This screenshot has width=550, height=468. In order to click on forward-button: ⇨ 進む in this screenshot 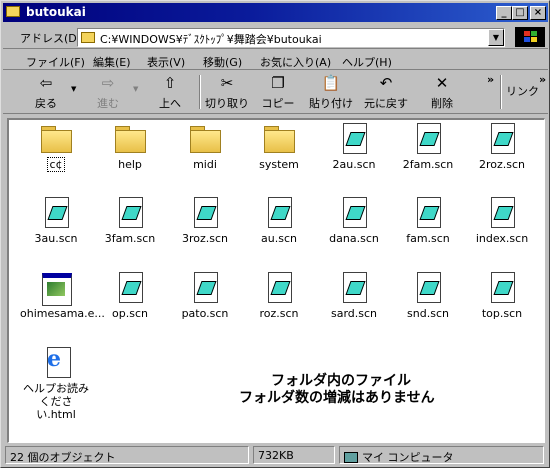, I will do `click(108, 93)`.